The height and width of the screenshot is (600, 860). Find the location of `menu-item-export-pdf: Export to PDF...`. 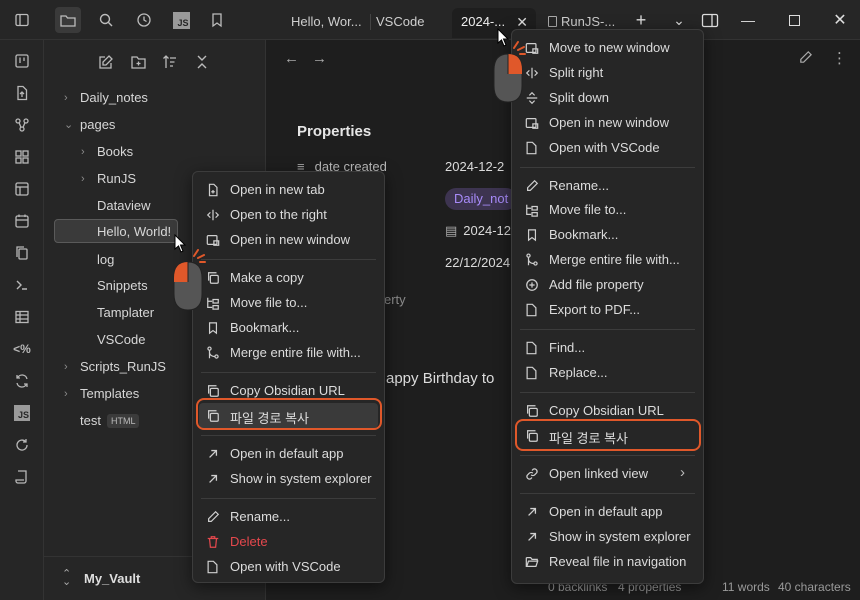

menu-item-export-pdf: Export to PDF... is located at coordinates (607, 309).